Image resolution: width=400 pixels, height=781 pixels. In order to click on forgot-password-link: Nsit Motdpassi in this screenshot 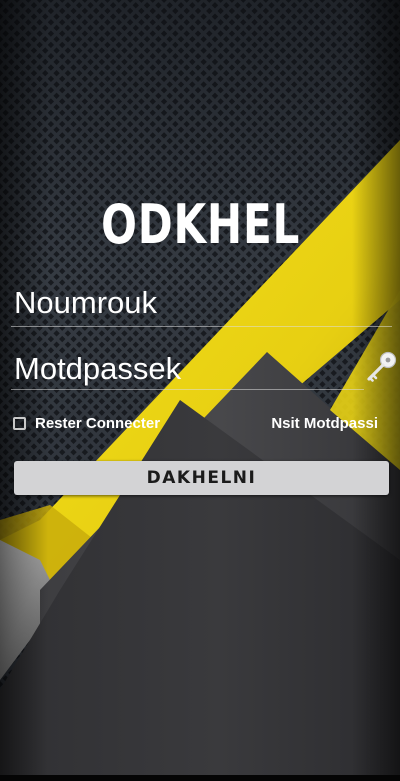, I will do `click(324, 424)`.